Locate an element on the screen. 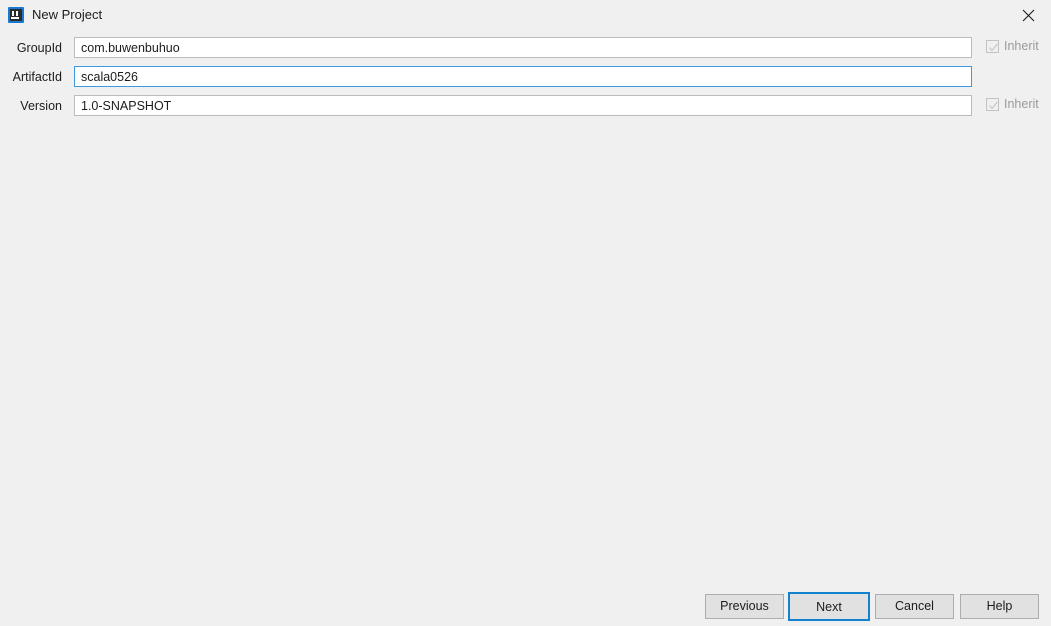  groupid-input is located at coordinates (523, 47).